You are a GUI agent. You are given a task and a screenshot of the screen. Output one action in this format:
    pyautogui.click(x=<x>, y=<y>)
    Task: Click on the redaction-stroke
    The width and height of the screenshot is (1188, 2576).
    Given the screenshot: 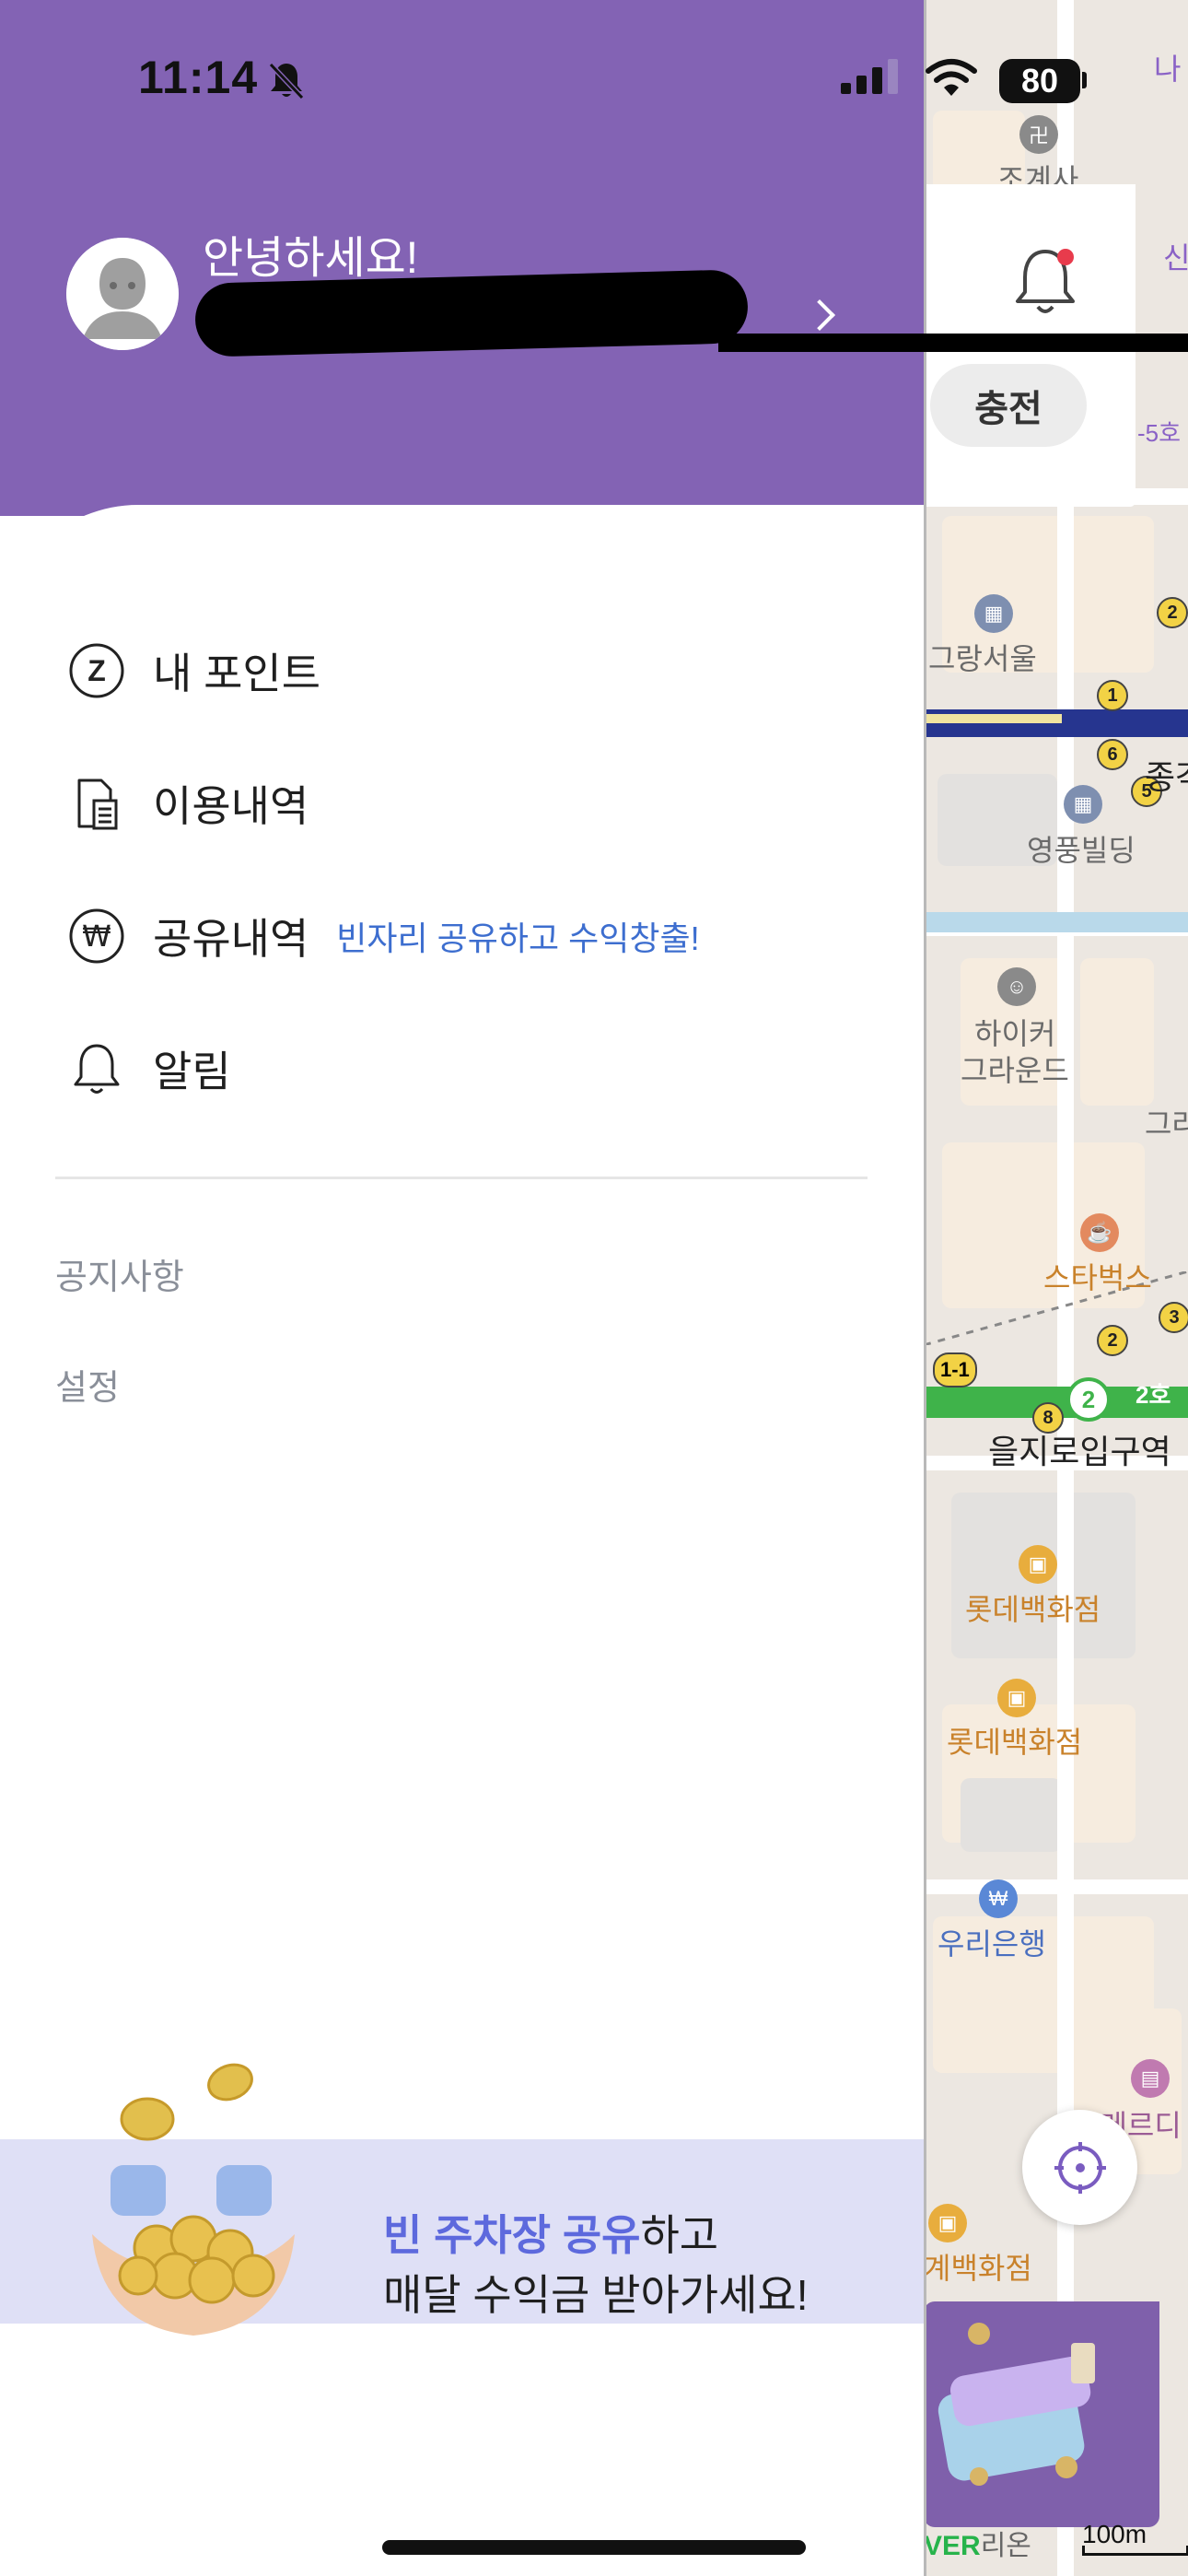 What is the action you would take?
    pyautogui.click(x=953, y=343)
    